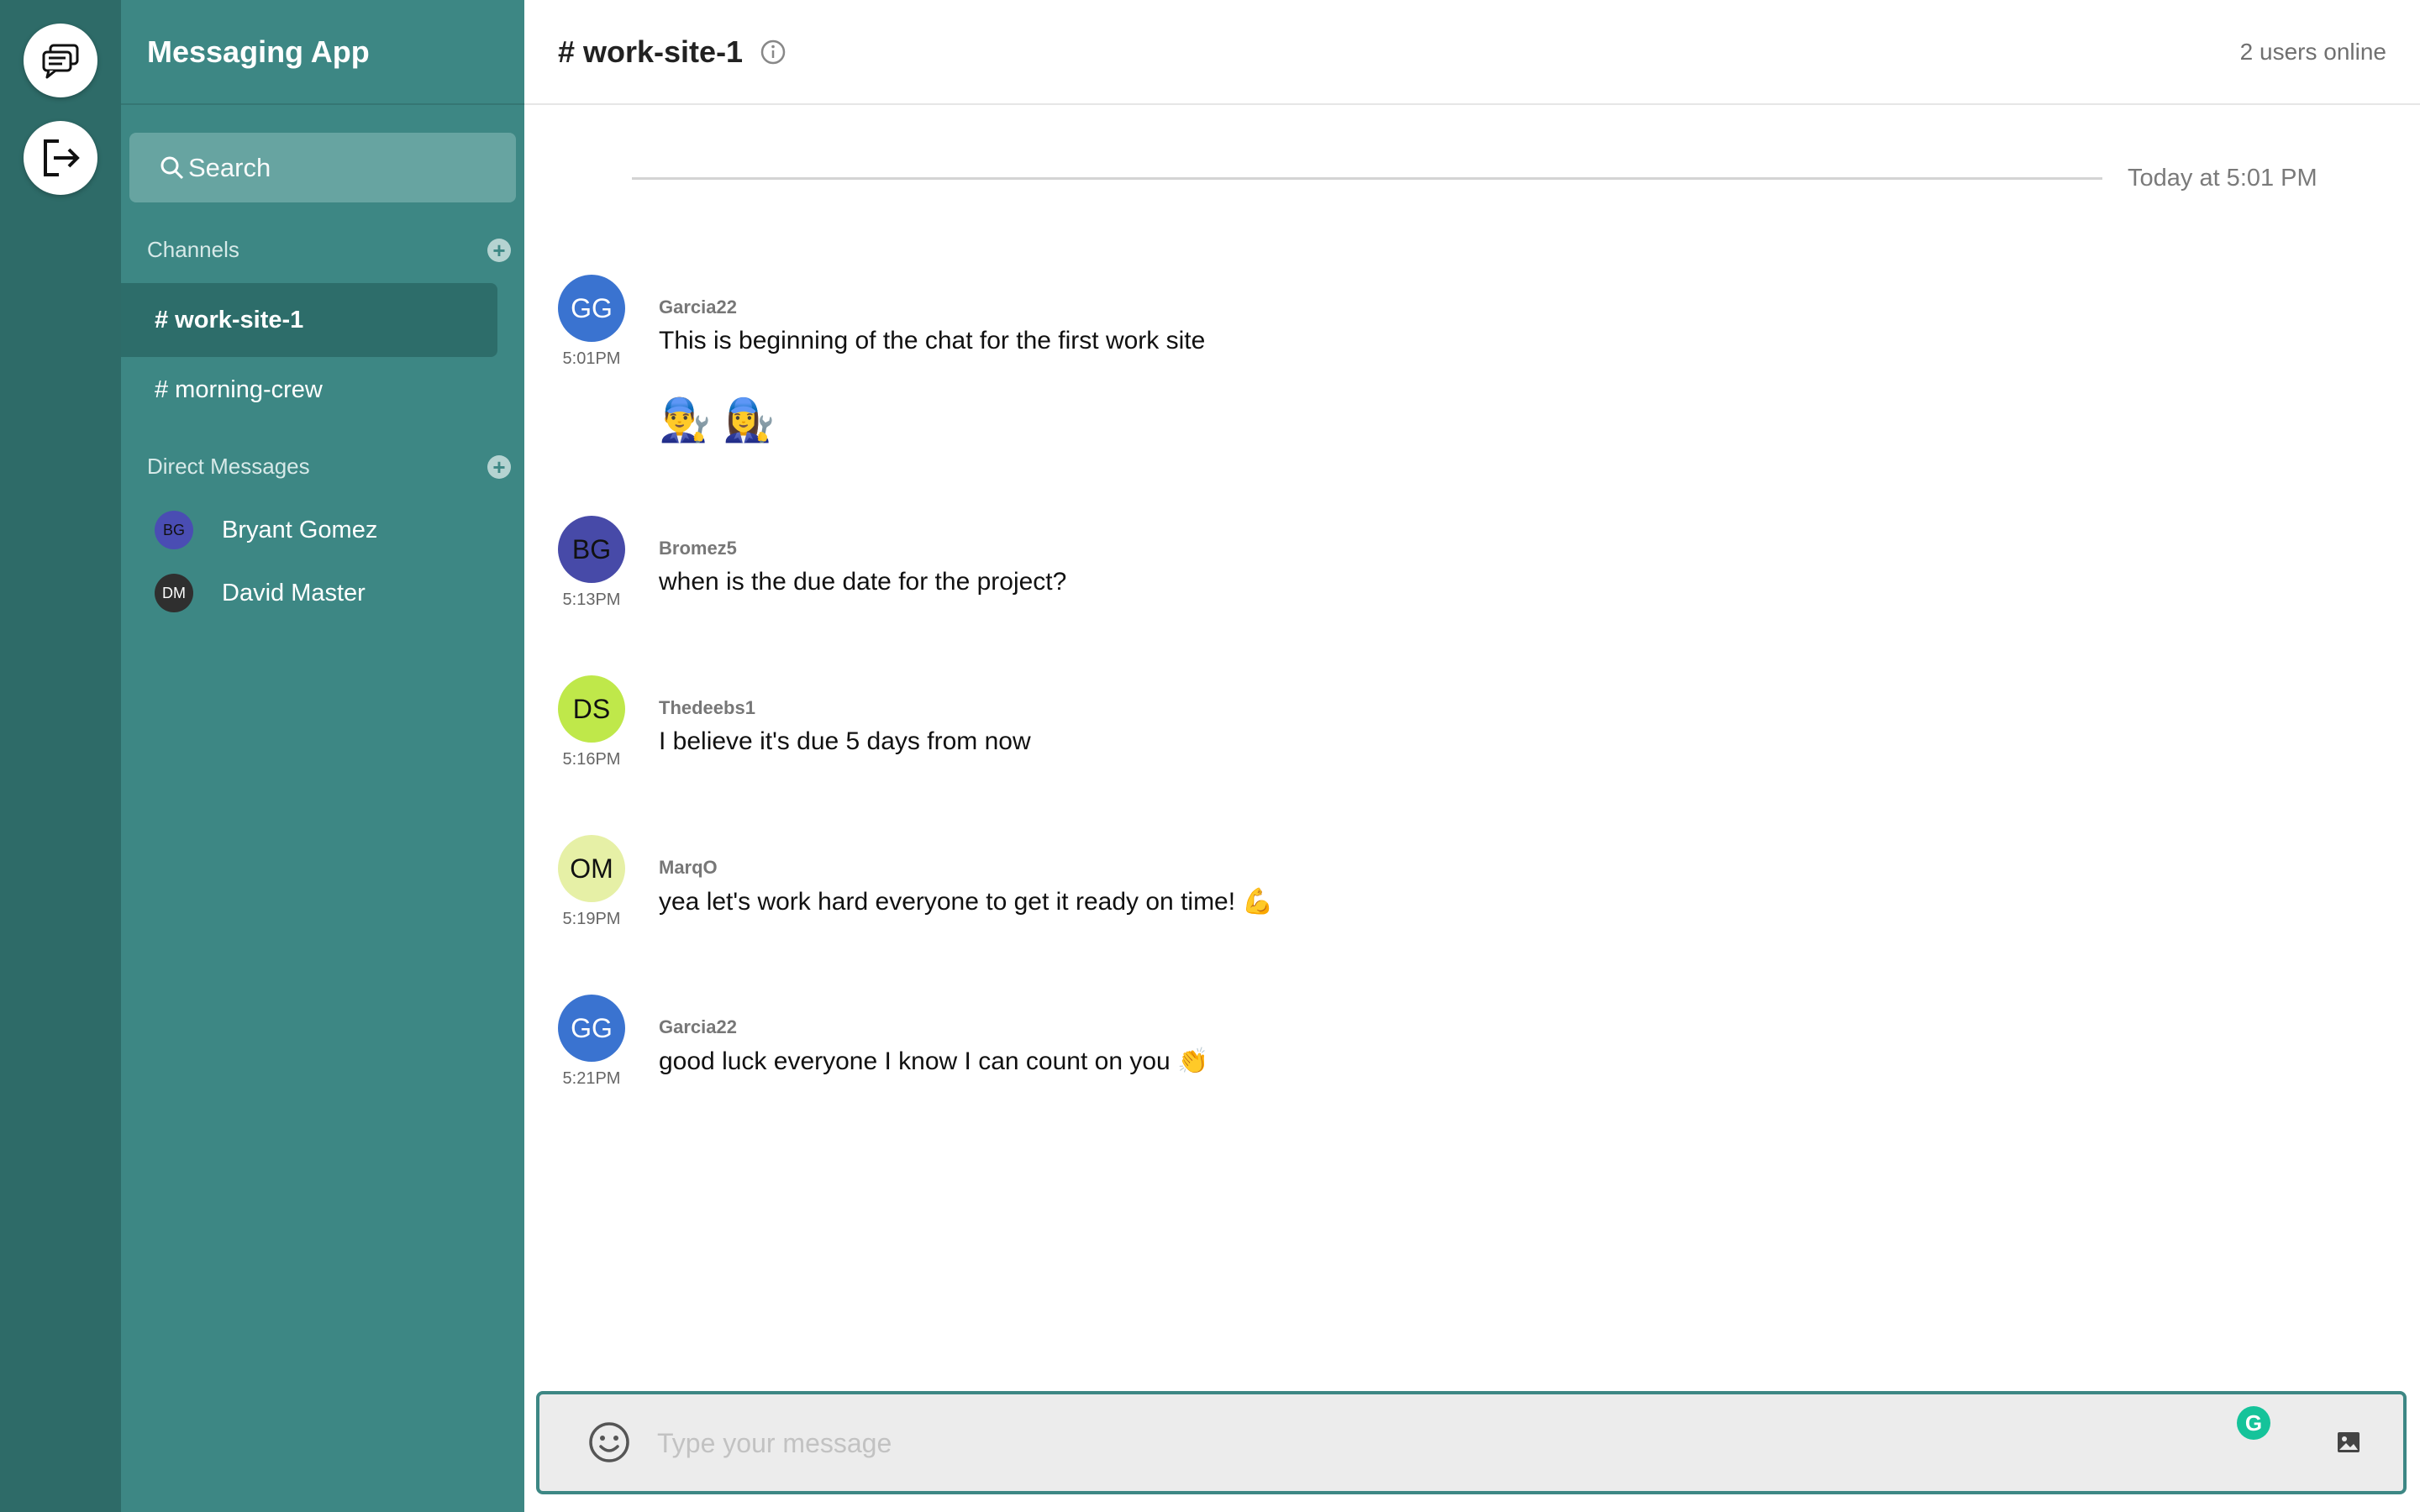 Image resolution: width=2420 pixels, height=1512 pixels. I want to click on message-time: 5:16PM, so click(591, 759).